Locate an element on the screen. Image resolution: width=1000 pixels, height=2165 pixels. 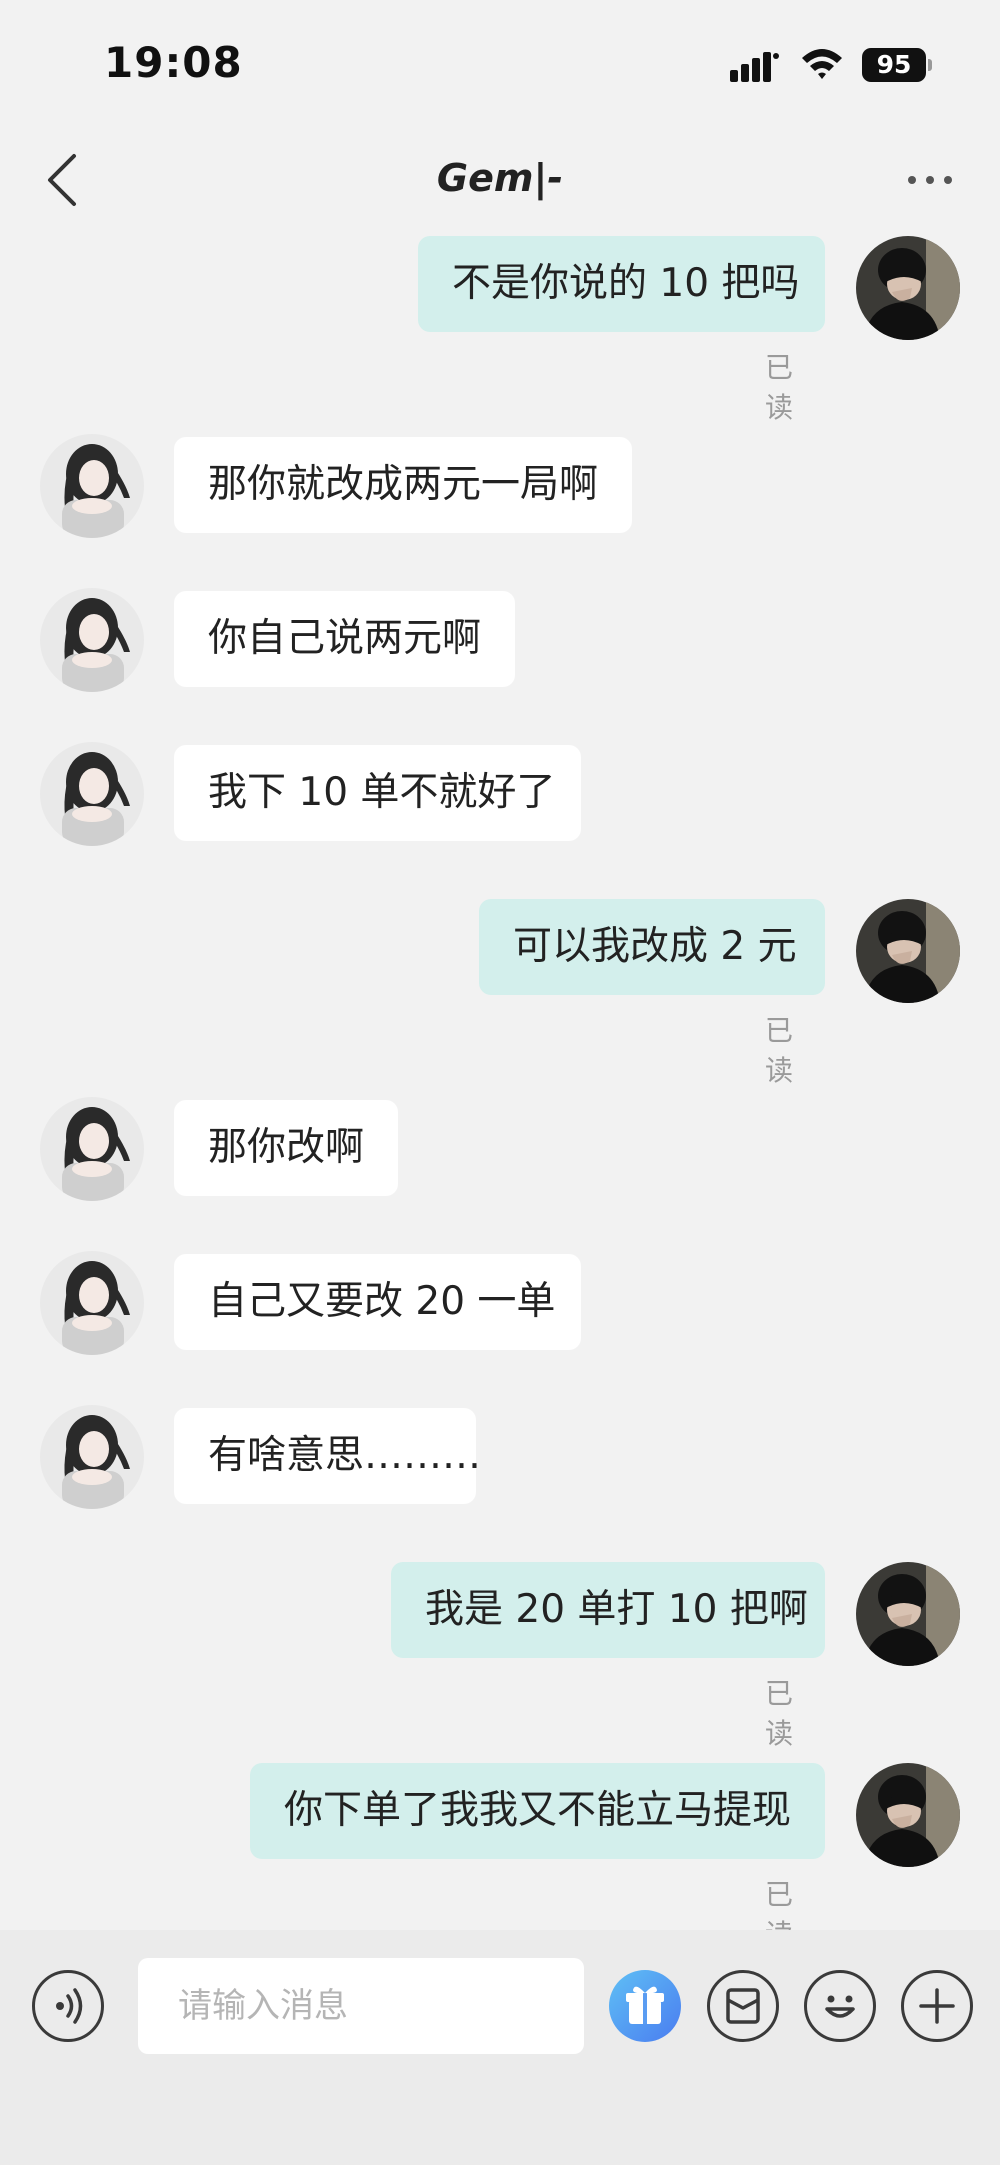
message-bubble: 可以我改成 2 元 is located at coordinates (652, 947).